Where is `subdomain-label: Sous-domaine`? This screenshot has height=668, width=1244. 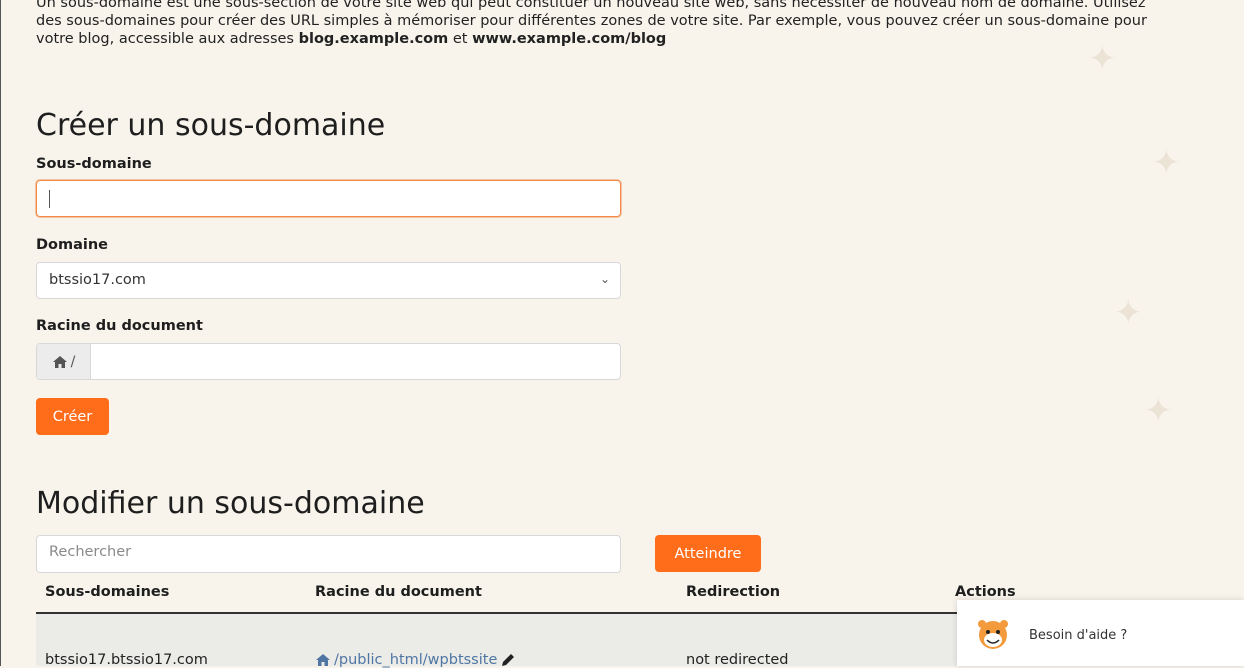 subdomain-label: Sous-domaine is located at coordinates (94, 164).